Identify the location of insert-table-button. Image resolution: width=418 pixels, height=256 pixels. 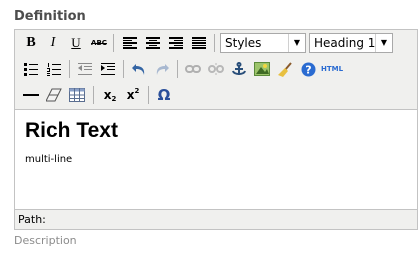
(77, 95).